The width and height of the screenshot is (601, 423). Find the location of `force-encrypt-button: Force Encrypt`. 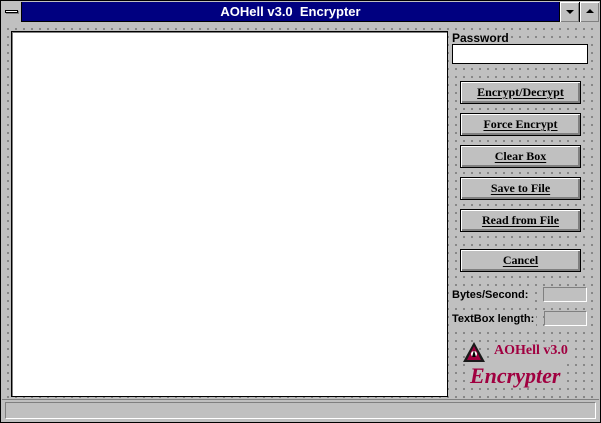

force-encrypt-button: Force Encrypt is located at coordinates (520, 124).